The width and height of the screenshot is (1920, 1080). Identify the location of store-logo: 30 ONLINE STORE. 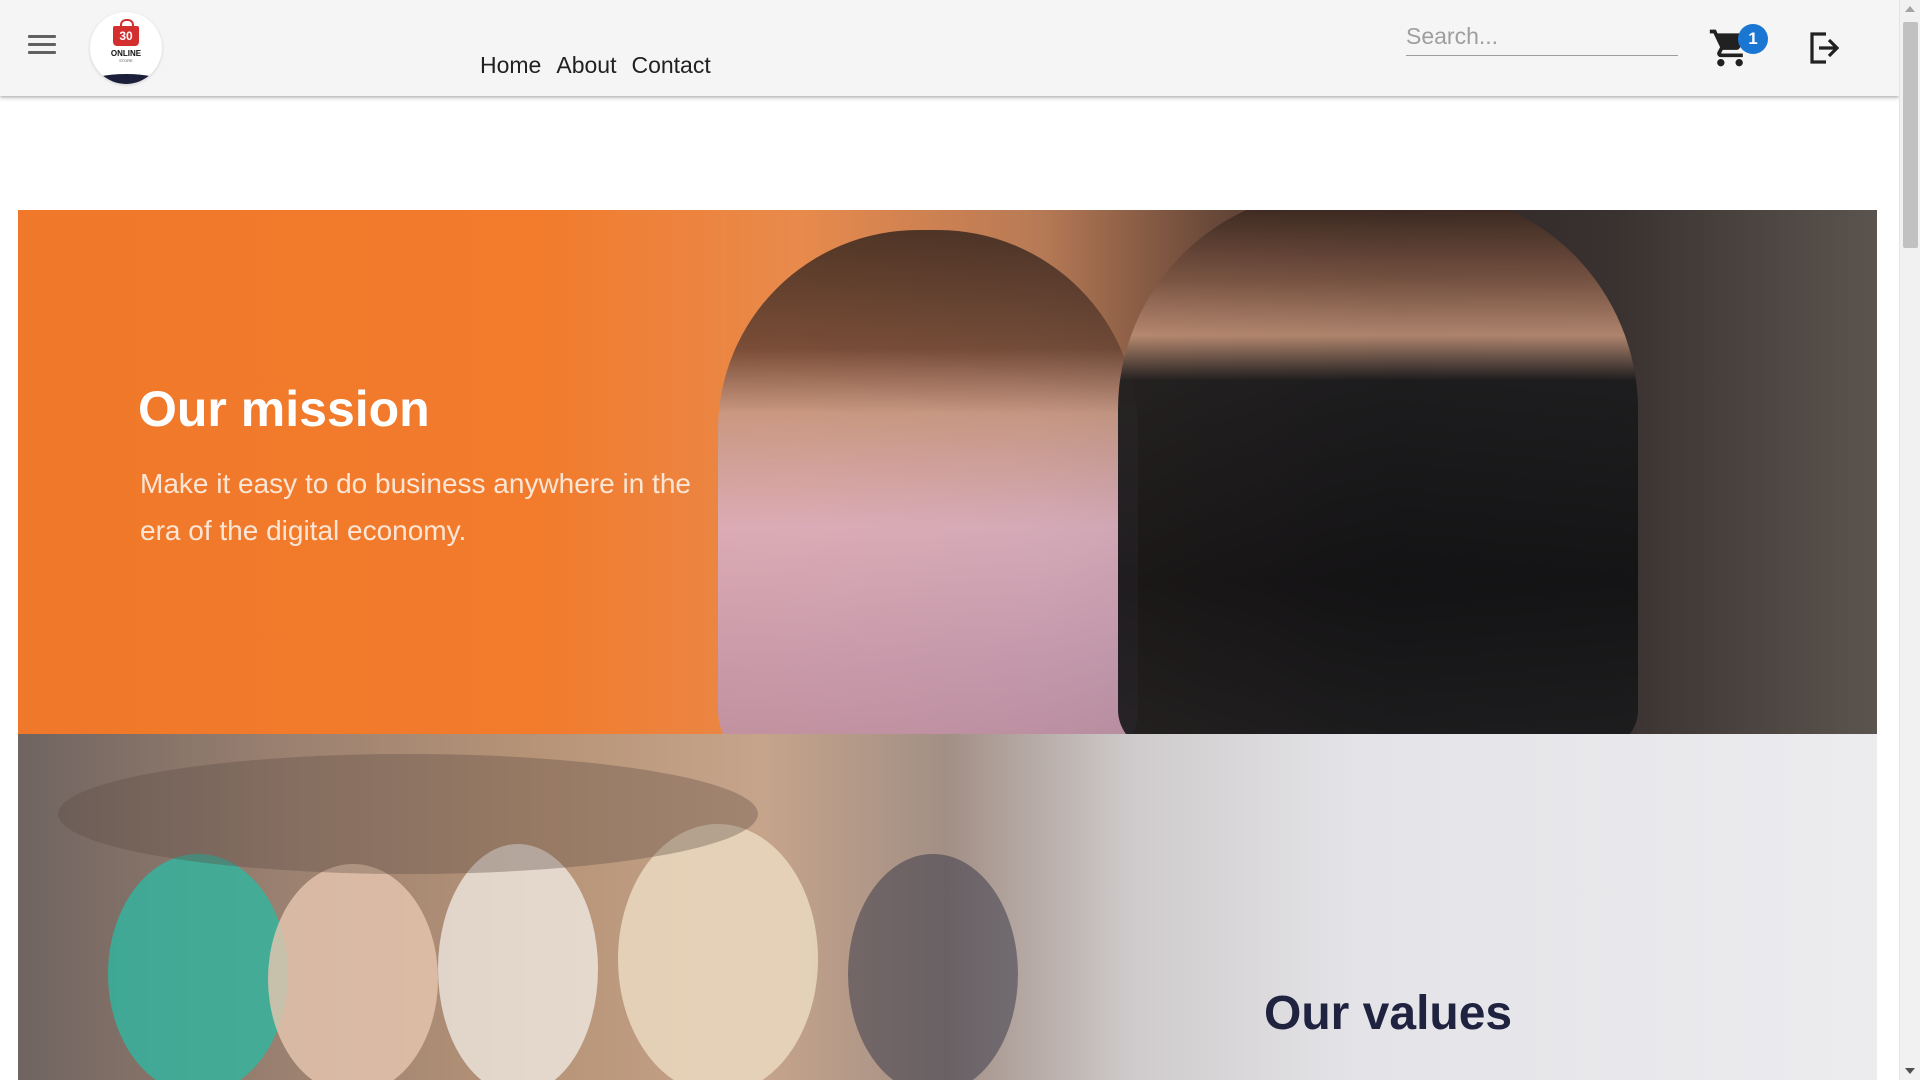
(126, 48).